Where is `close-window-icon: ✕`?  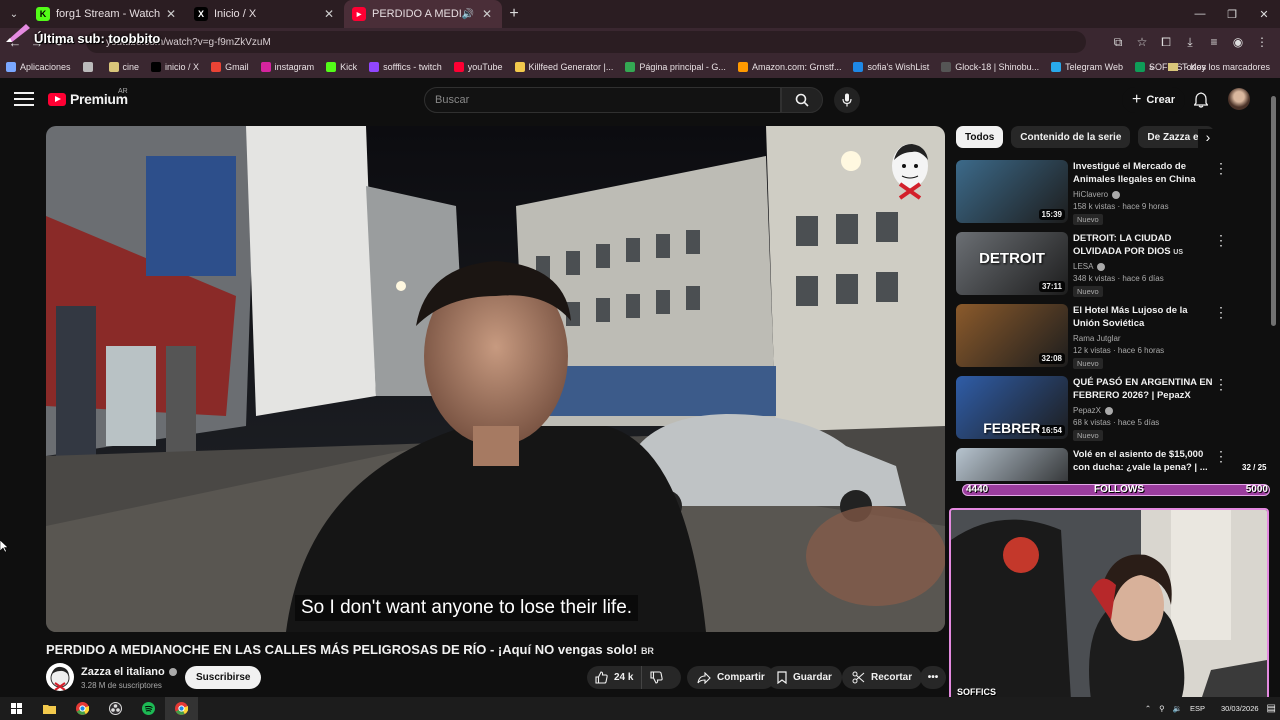 close-window-icon: ✕ is located at coordinates (1264, 14).